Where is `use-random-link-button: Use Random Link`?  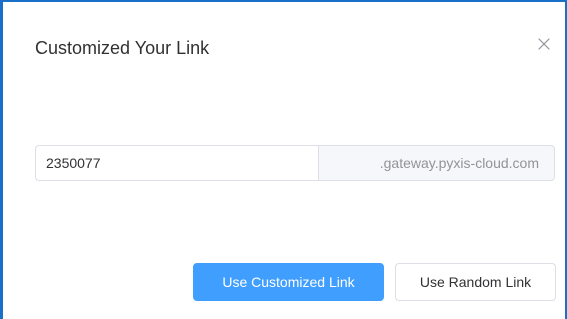 use-random-link-button: Use Random Link is located at coordinates (475, 282).